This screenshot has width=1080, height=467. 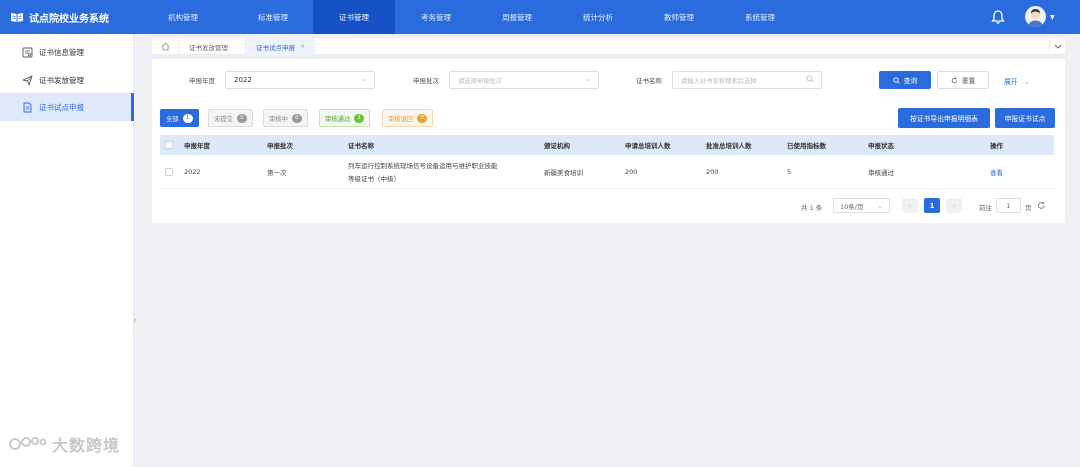 I want to click on chip-label: 未提交, so click(x=223, y=119).